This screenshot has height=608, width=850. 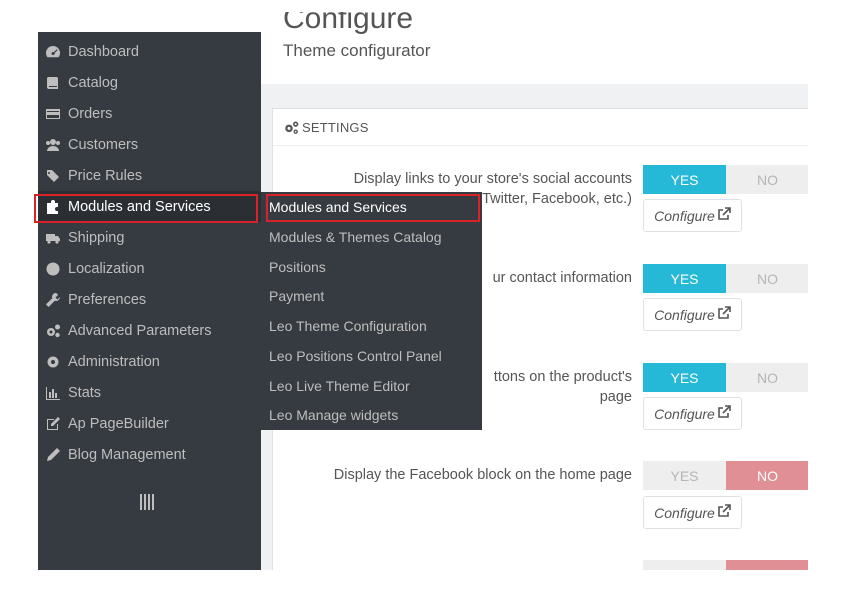 What do you see at coordinates (53, 145) in the screenshot?
I see `users-icon` at bounding box center [53, 145].